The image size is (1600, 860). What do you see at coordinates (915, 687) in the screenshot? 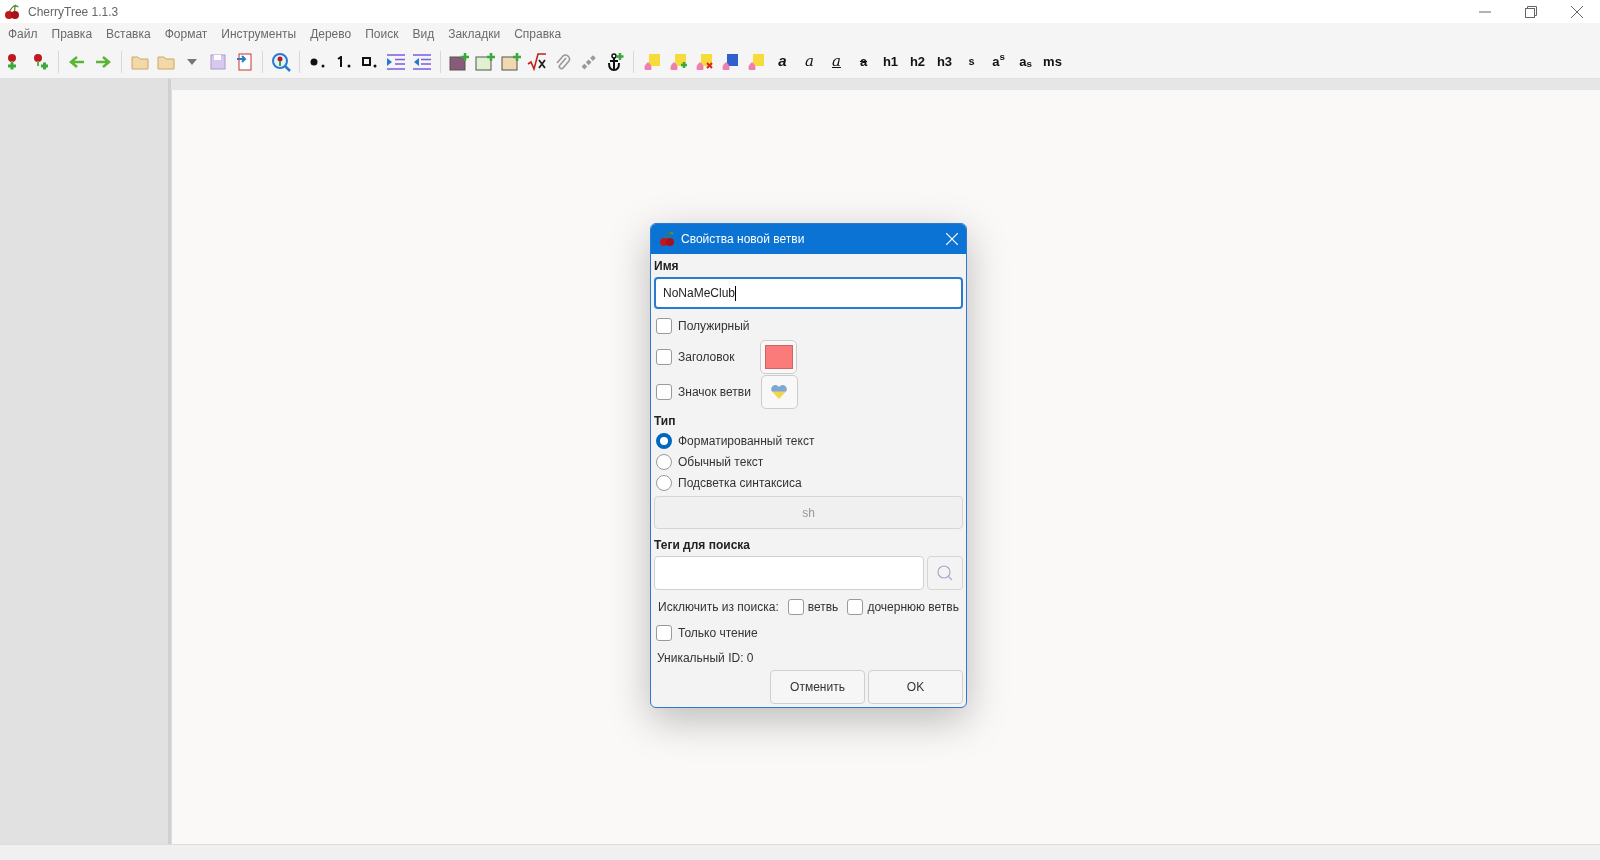
I see `dialog-button: OK` at bounding box center [915, 687].